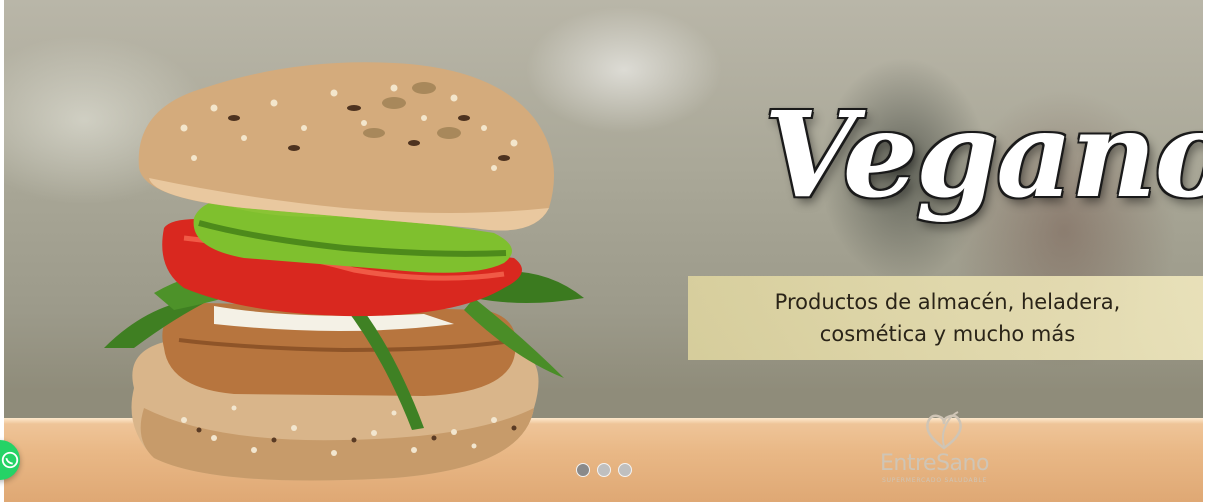  What do you see at coordinates (1205, 251) in the screenshot?
I see `page-edge` at bounding box center [1205, 251].